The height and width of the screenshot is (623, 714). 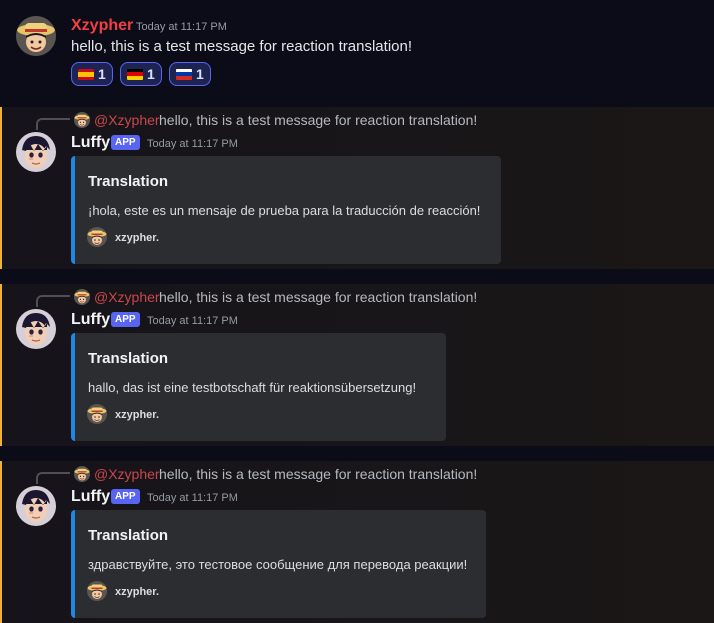 What do you see at coordinates (135, 74) in the screenshot?
I see `germany-flag-icon` at bounding box center [135, 74].